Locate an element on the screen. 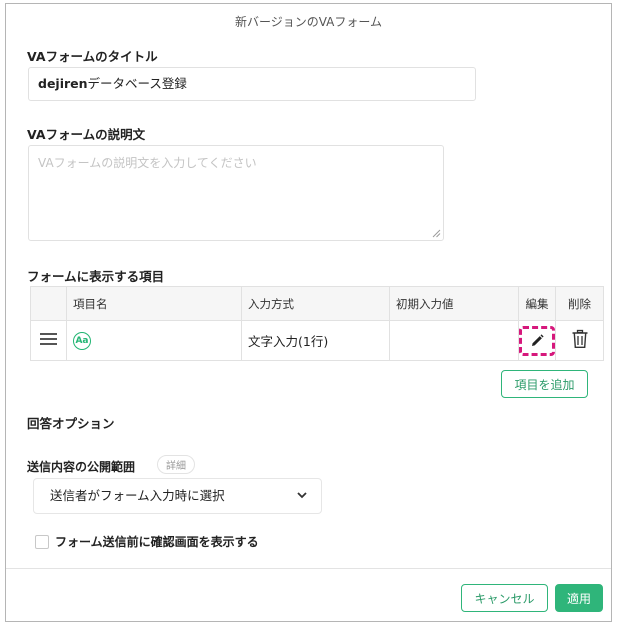  delete-cell is located at coordinates (579, 340).